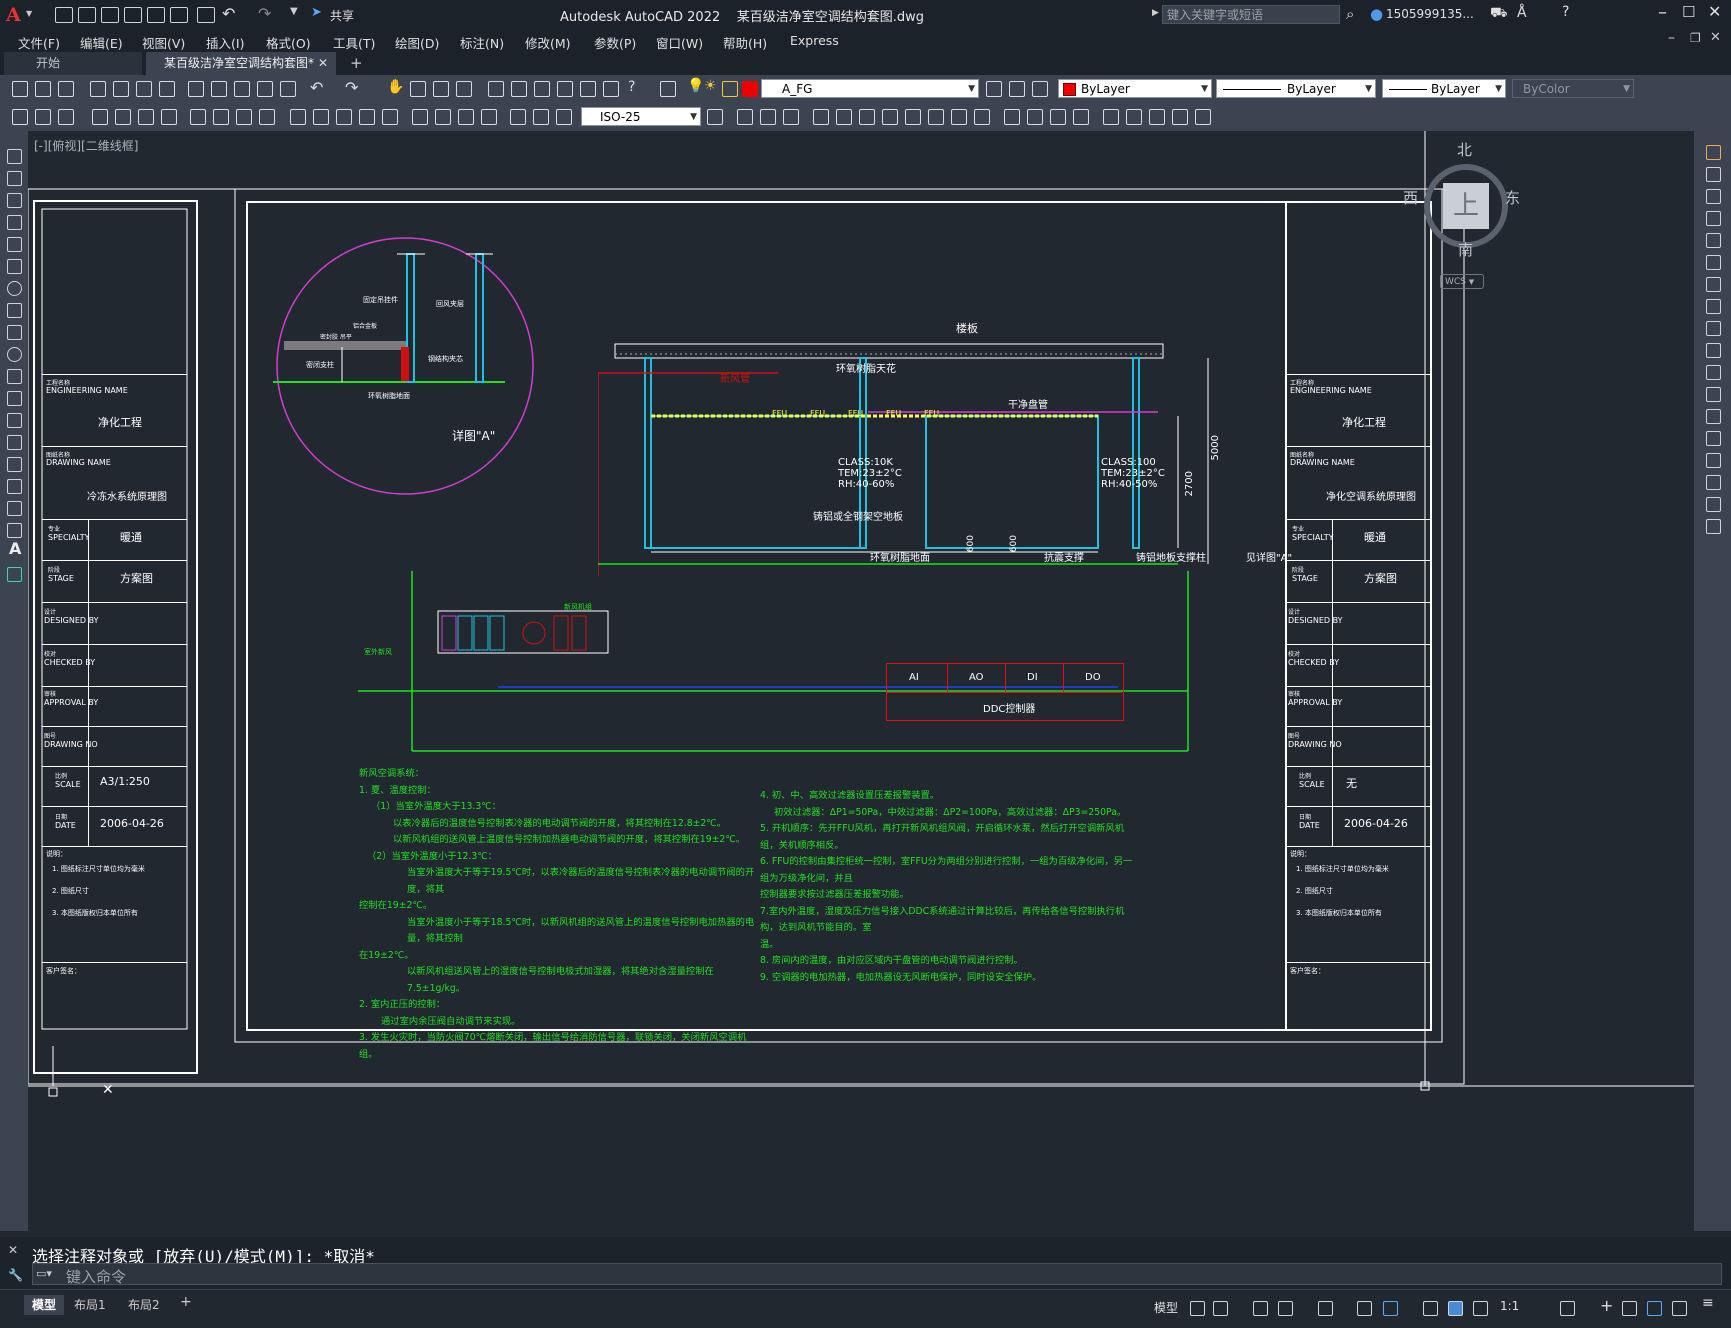  What do you see at coordinates (44, 1273) in the screenshot?
I see `command-recent-icon: ▭▾` at bounding box center [44, 1273].